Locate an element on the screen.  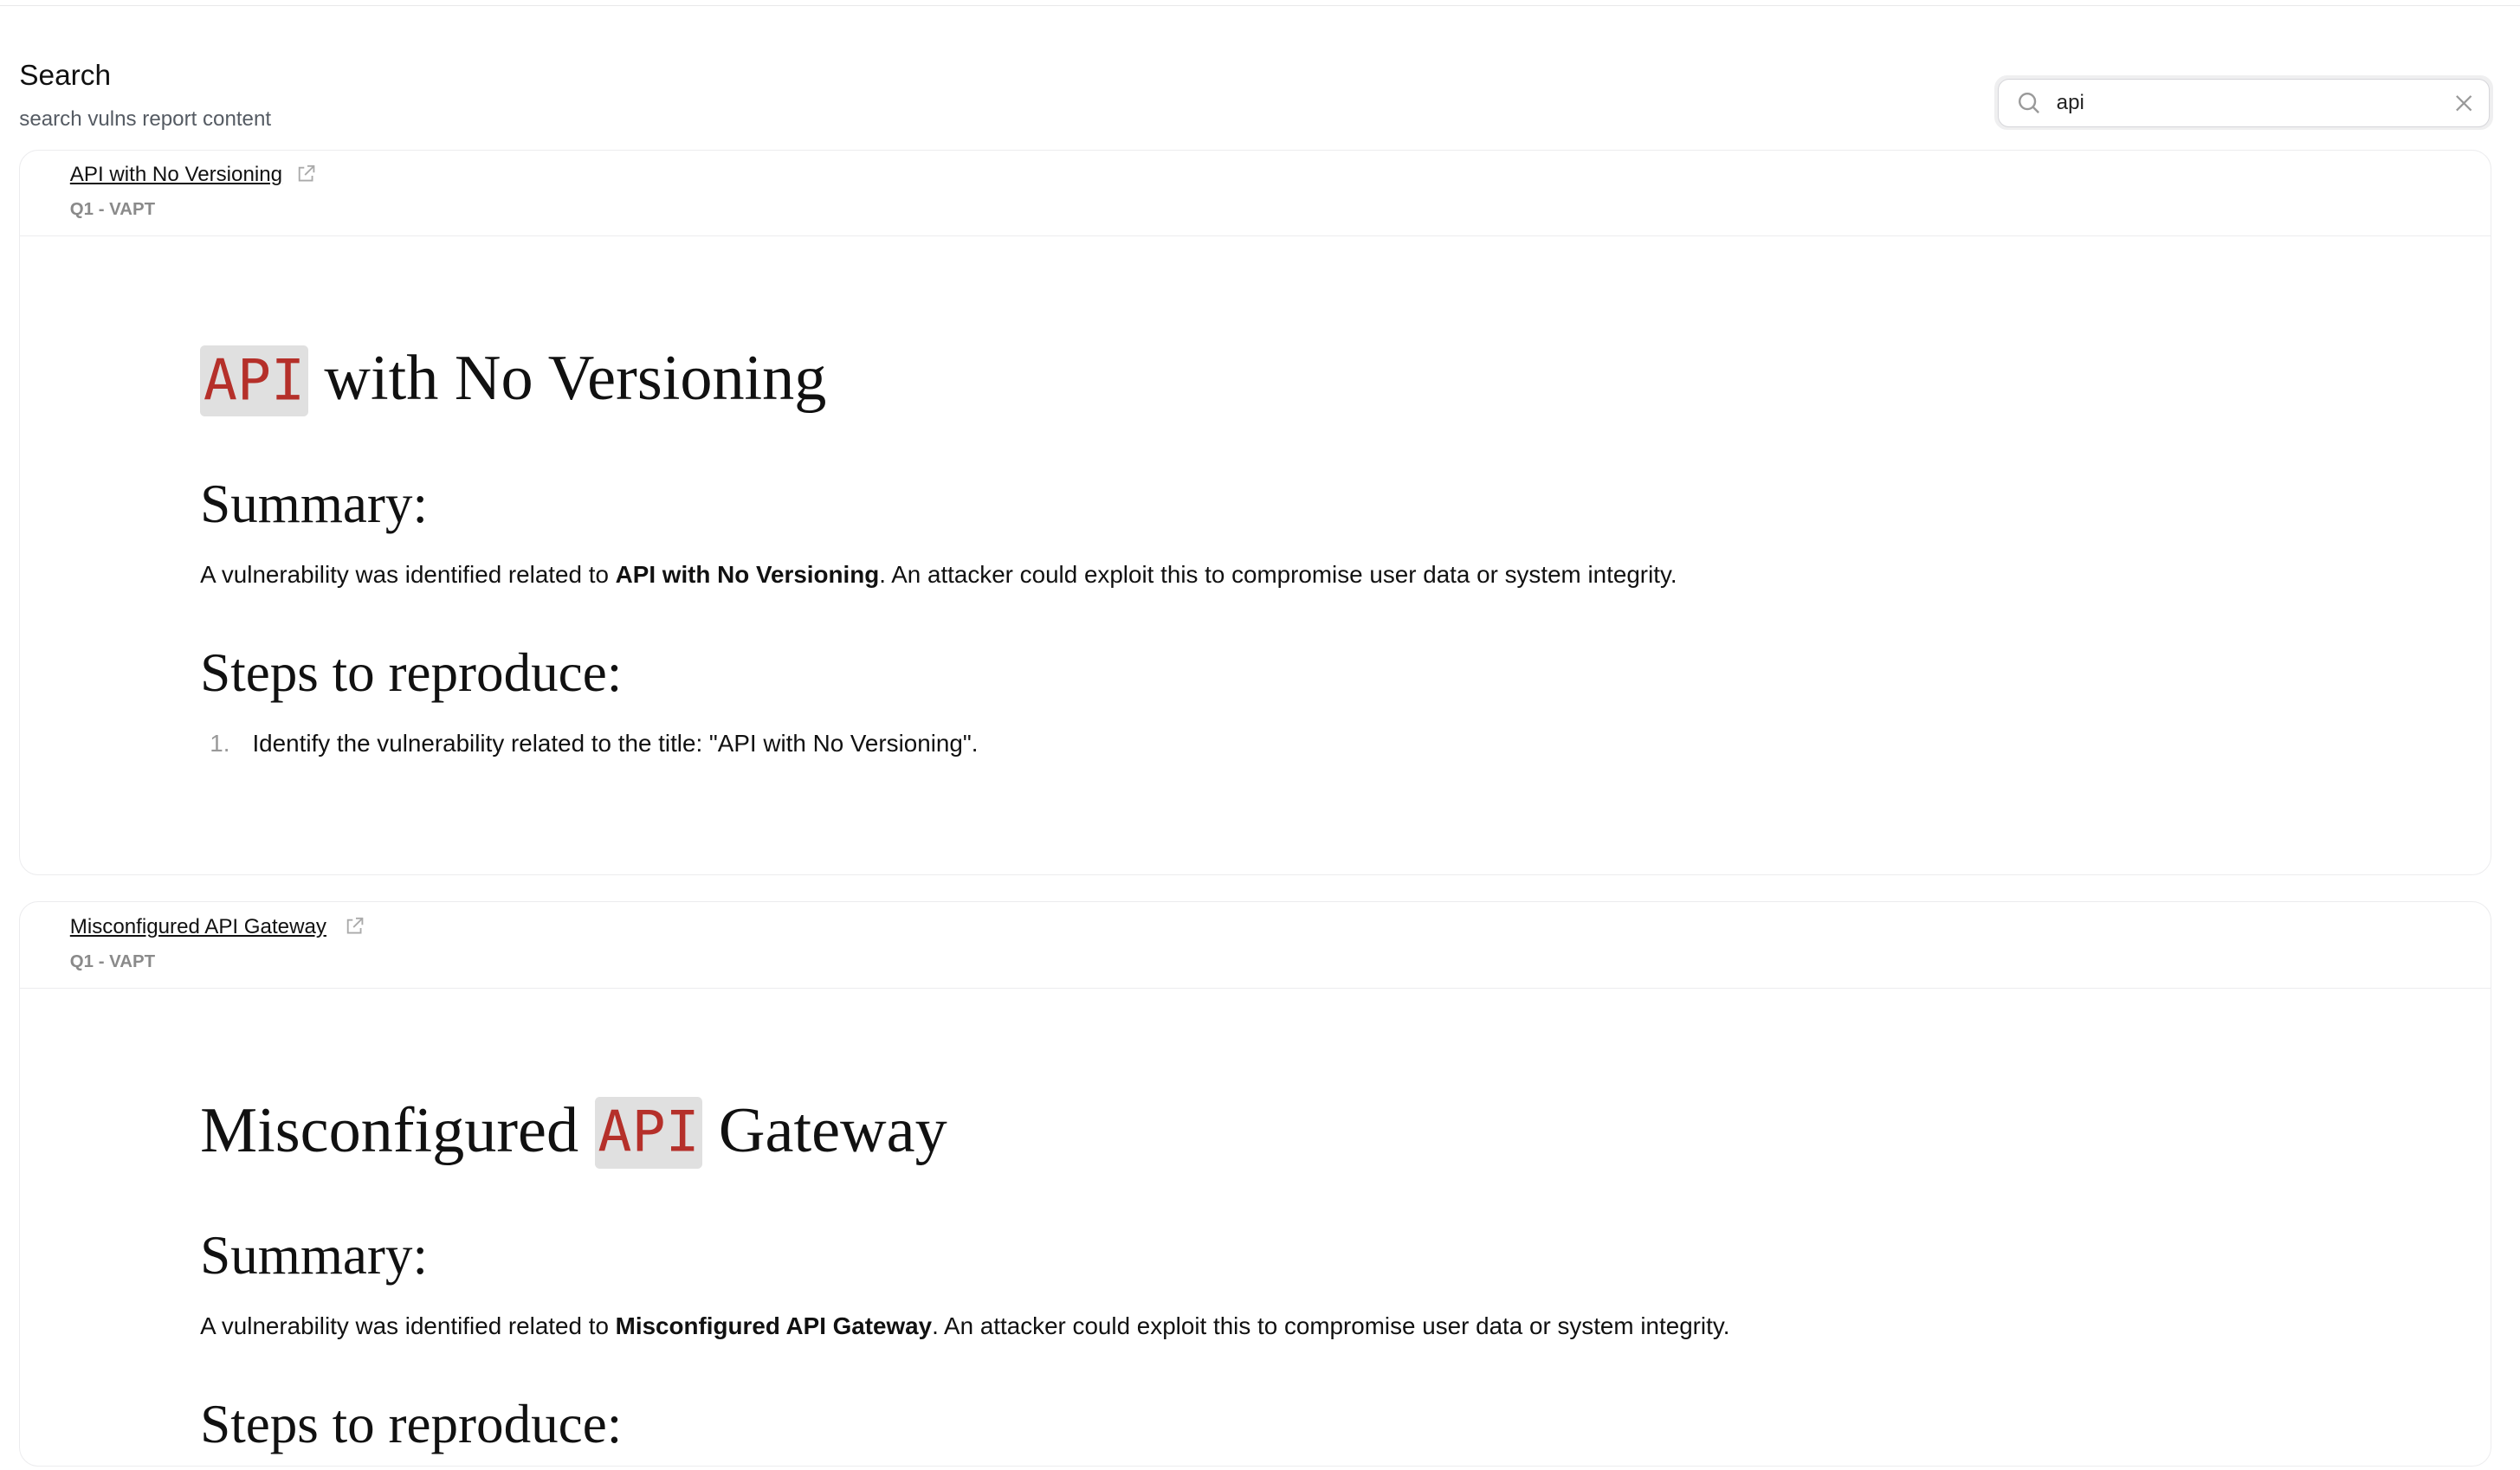
close-icon is located at coordinates (2463, 103).